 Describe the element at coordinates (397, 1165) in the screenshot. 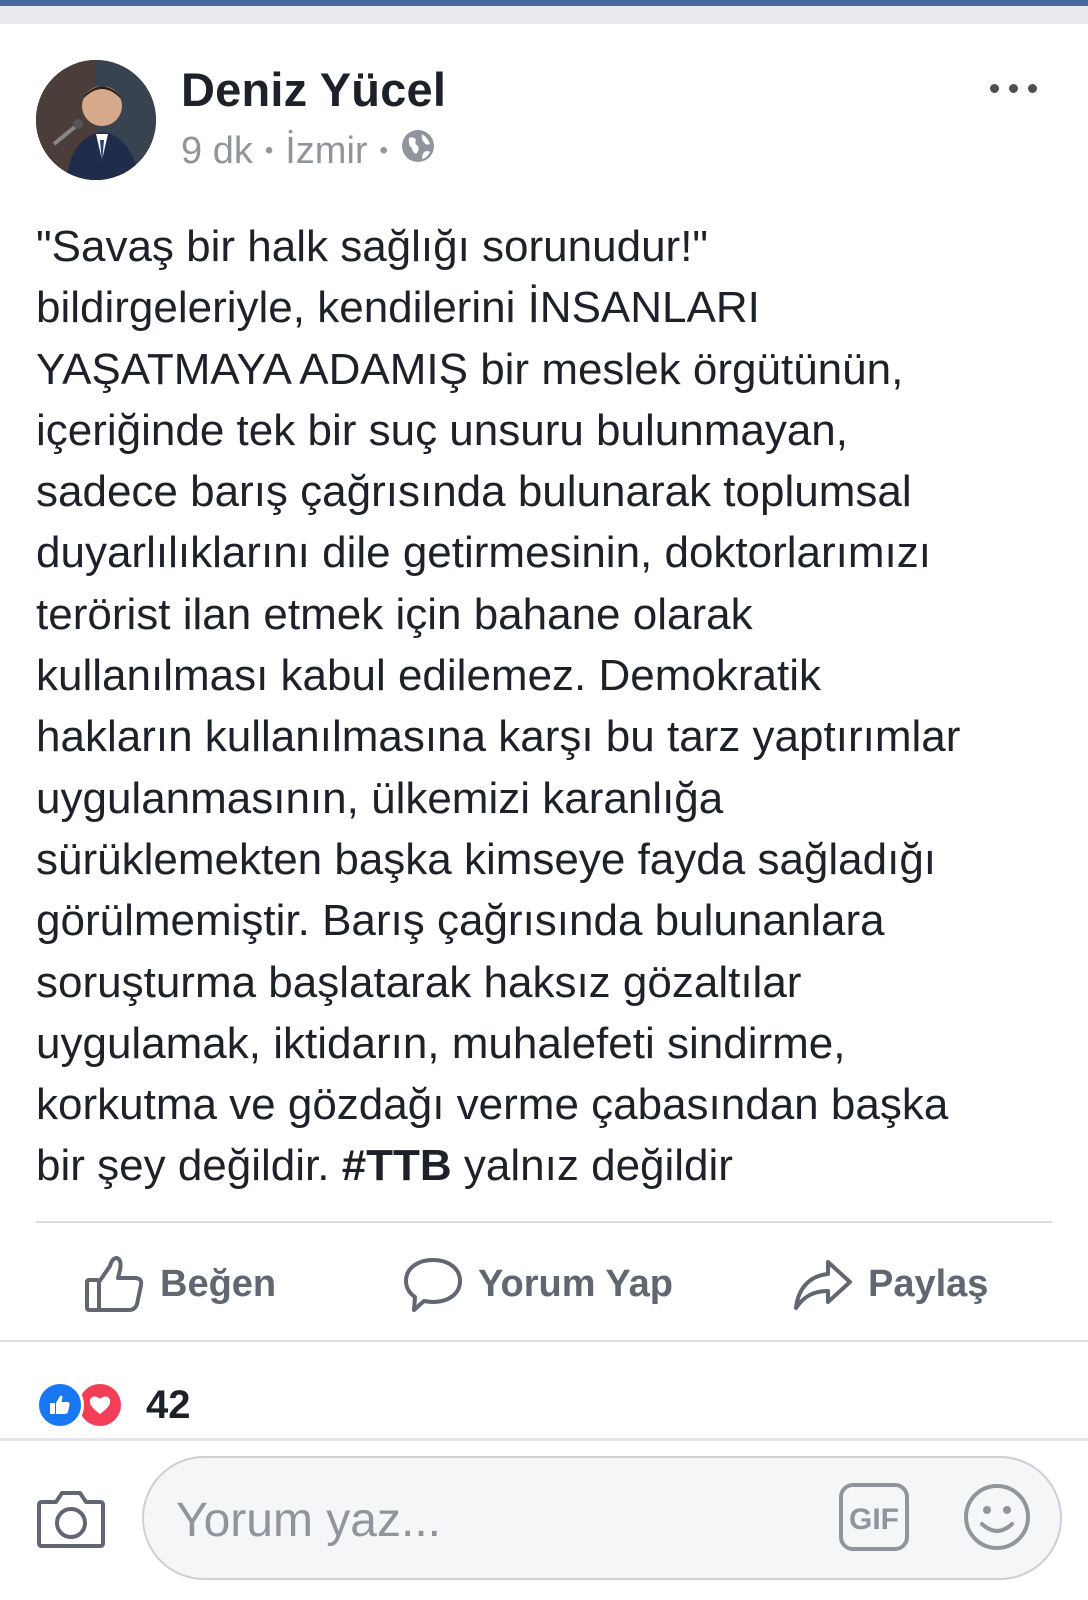

I see `hashtag-link: #TTB` at that location.